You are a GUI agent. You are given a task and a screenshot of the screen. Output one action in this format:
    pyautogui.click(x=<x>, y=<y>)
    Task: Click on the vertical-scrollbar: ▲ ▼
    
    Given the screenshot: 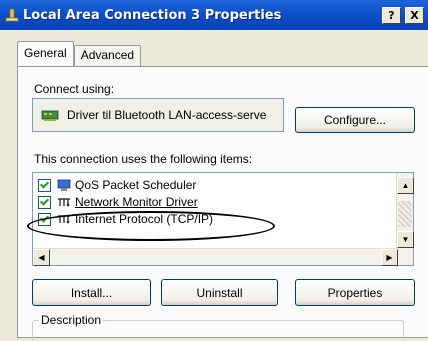 What is the action you would take?
    pyautogui.click(x=405, y=219)
    